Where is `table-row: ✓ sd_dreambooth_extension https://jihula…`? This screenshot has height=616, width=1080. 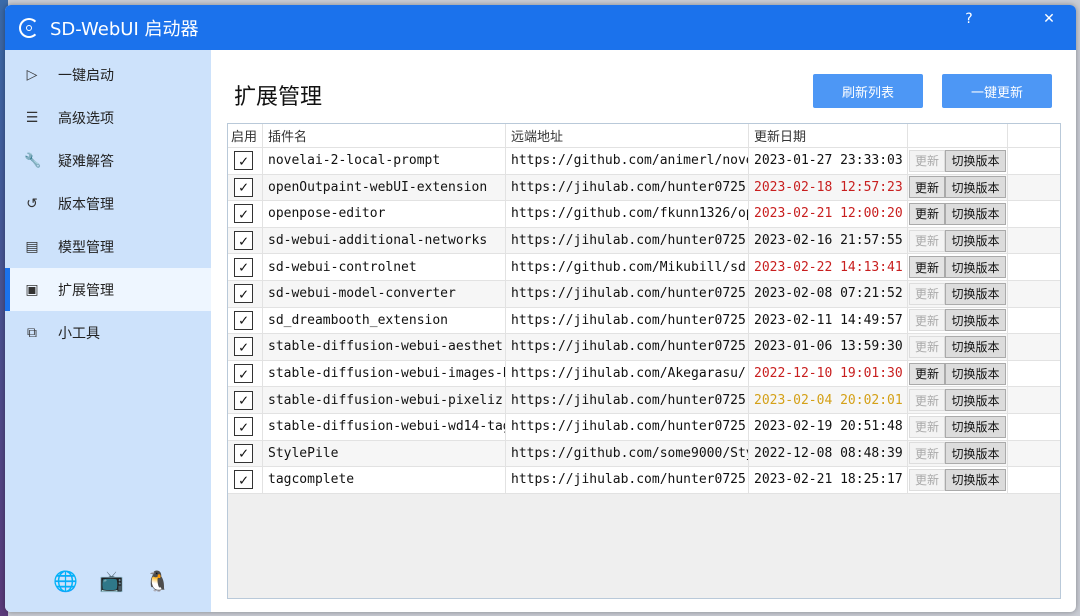 table-row: ✓ sd_dreambooth_extension https://jihula… is located at coordinates (644, 321).